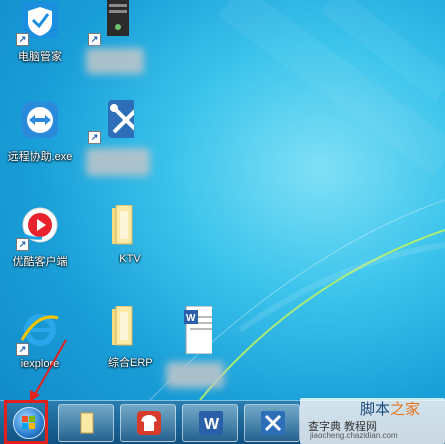 The width and height of the screenshot is (445, 444). What do you see at coordinates (372, 421) in the screenshot?
I see `watermark: 脚本之家 查字典 教程网 jiaocheng.chazidian.com` at bounding box center [372, 421].